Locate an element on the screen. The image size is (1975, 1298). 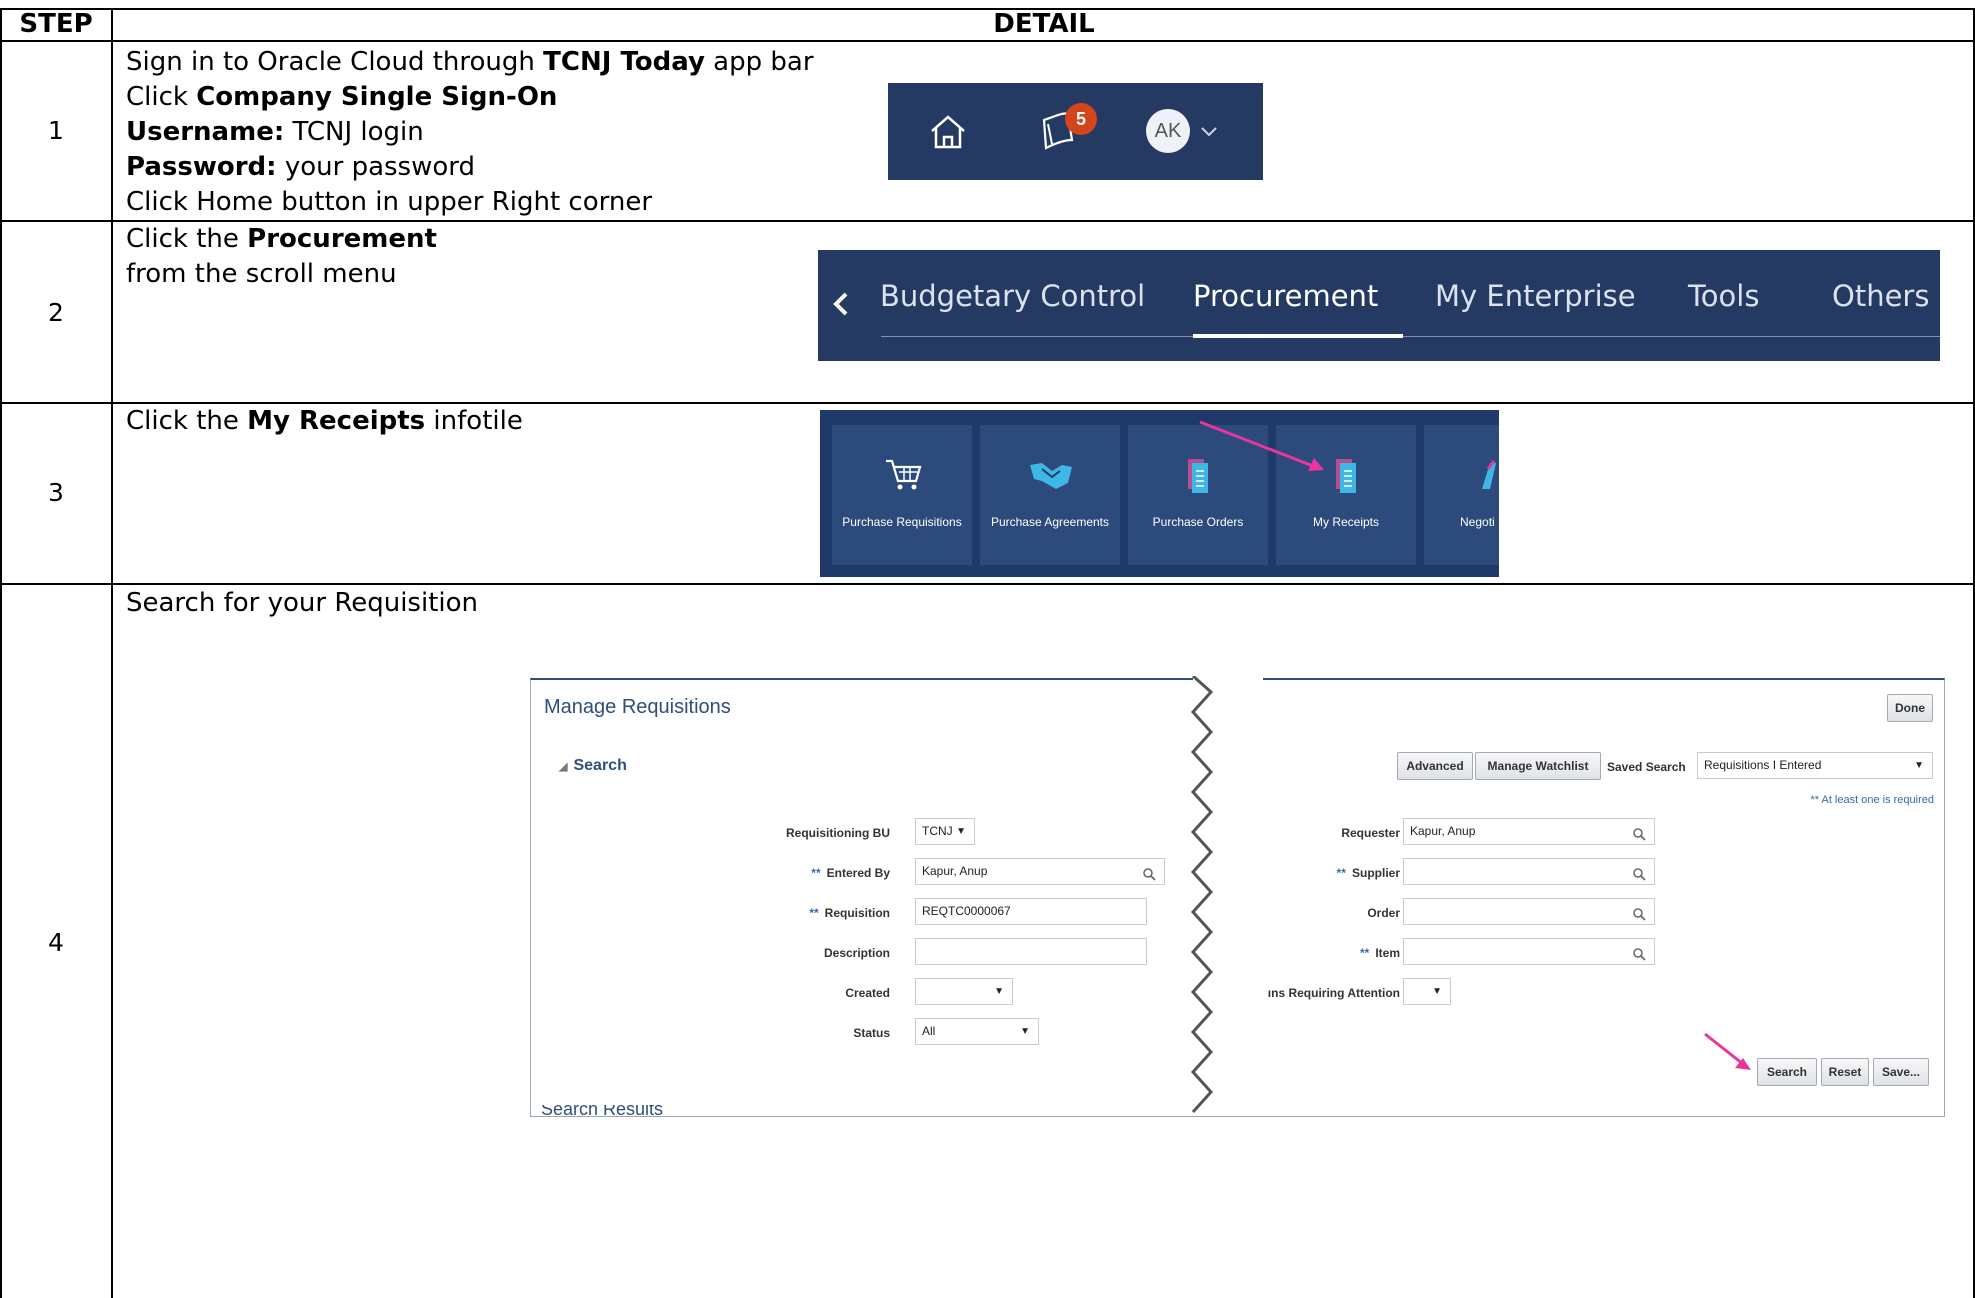
page-title: Manage Requisitions is located at coordinates (637, 707).